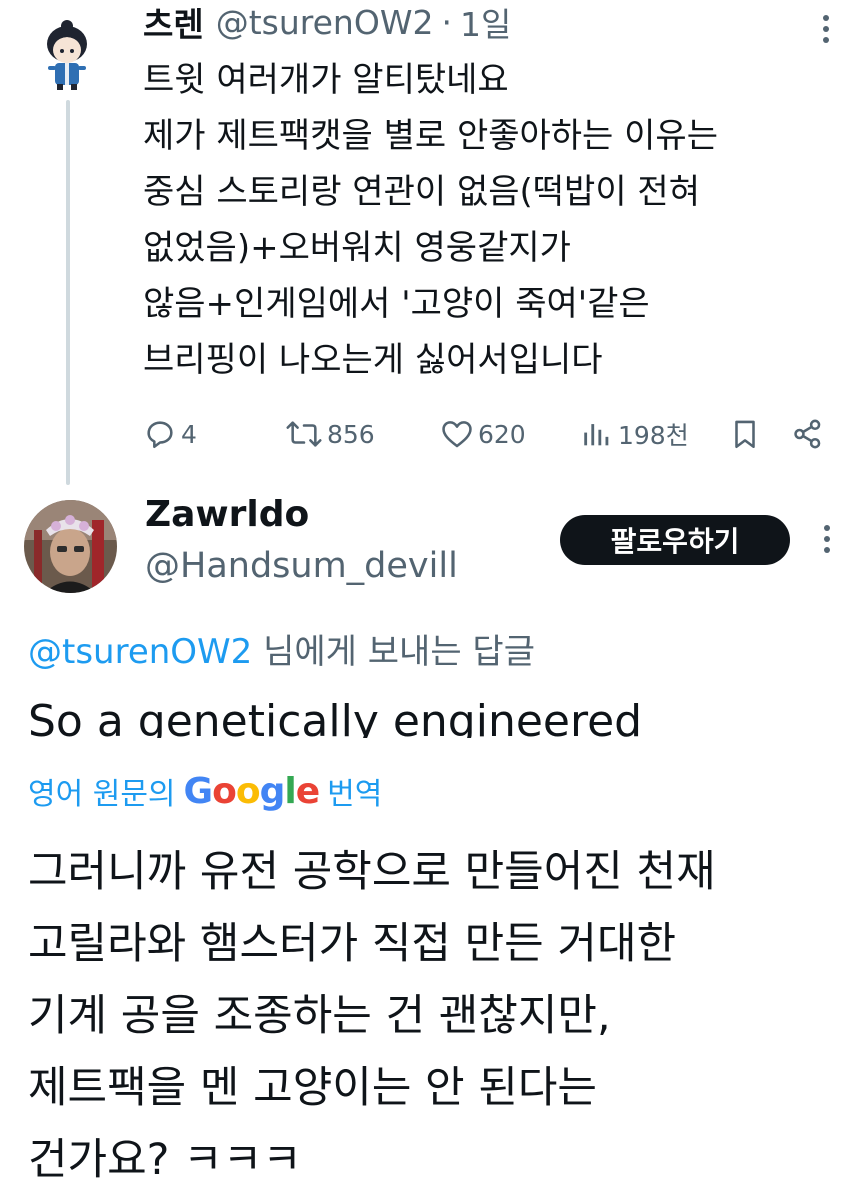 The image size is (868, 1200). Describe the element at coordinates (372, 872) in the screenshot. I see `translated-text-line: 그러니까 유전 공학으로 만들어진 천재` at that location.